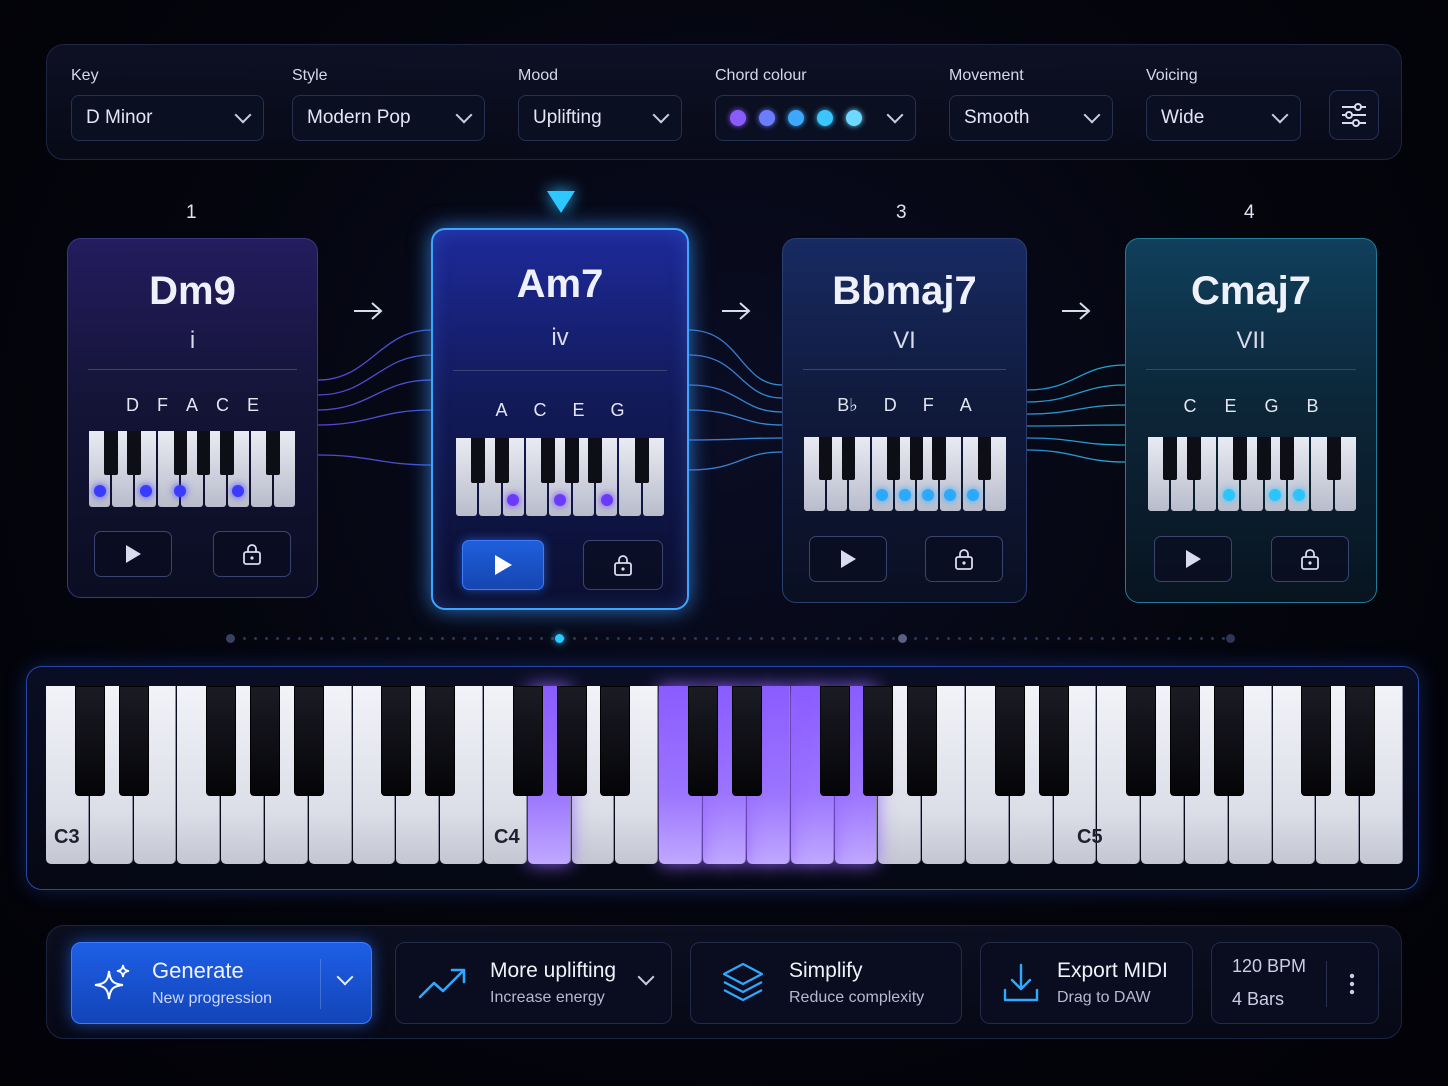  What do you see at coordinates (221, 983) in the screenshot?
I see `generate-button: Generate New progression` at bounding box center [221, 983].